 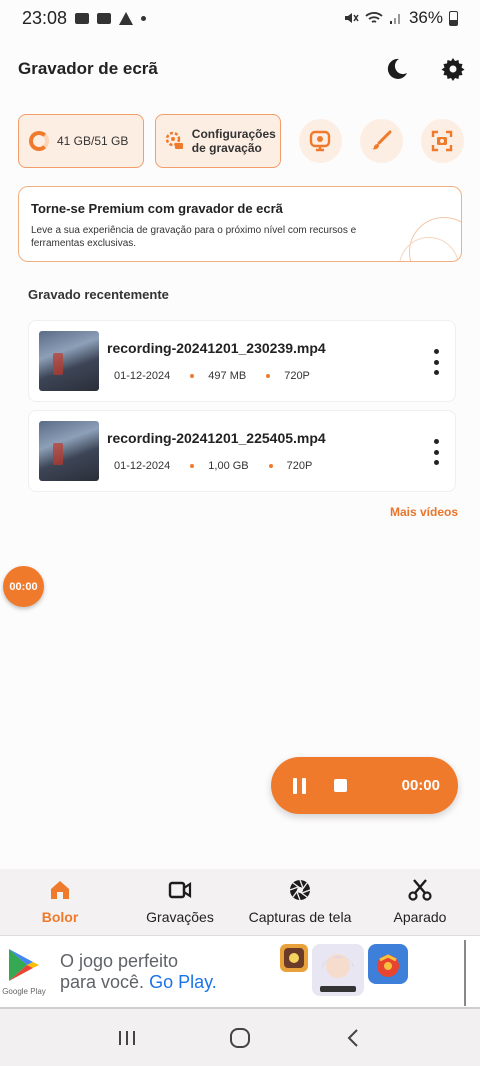 I want to click on status-bar: 23:08 36%, so click(x=240, y=18).